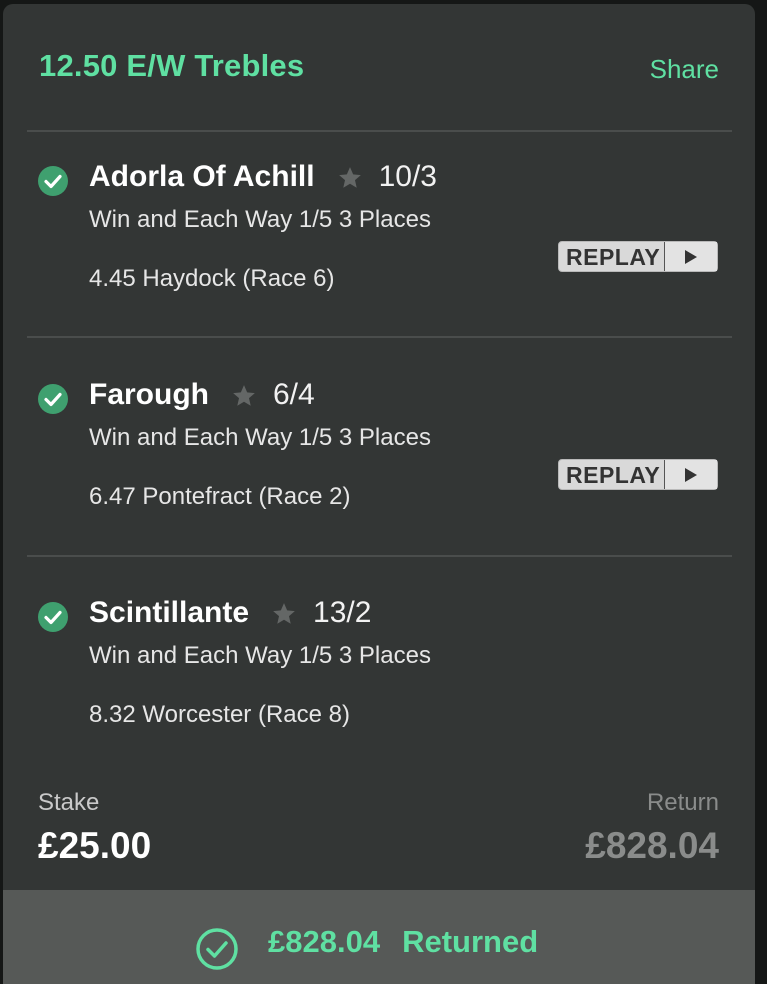 Image resolution: width=767 pixels, height=984 pixels. What do you see at coordinates (69, 802) in the screenshot?
I see `stake-label: Stake` at bounding box center [69, 802].